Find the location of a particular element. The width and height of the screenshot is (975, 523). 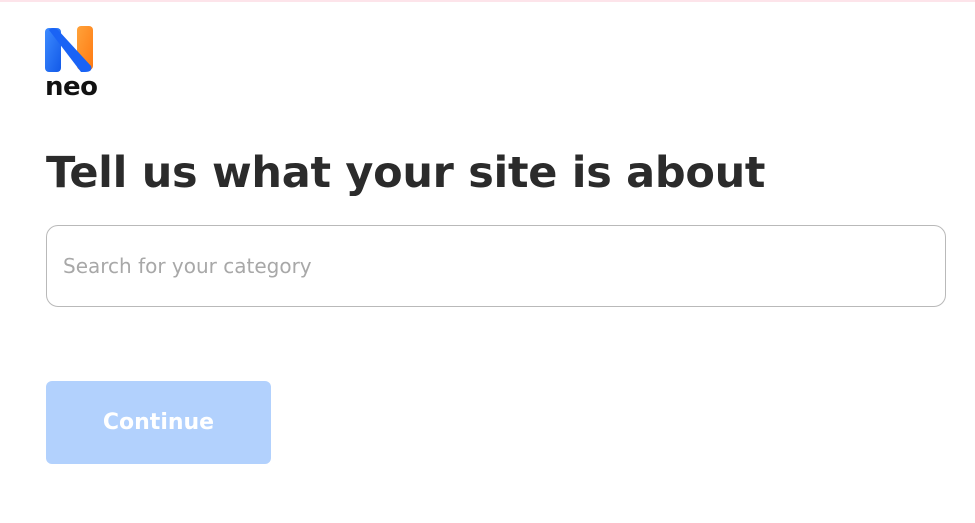

brand-logo: neo is located at coordinates (73, 64).